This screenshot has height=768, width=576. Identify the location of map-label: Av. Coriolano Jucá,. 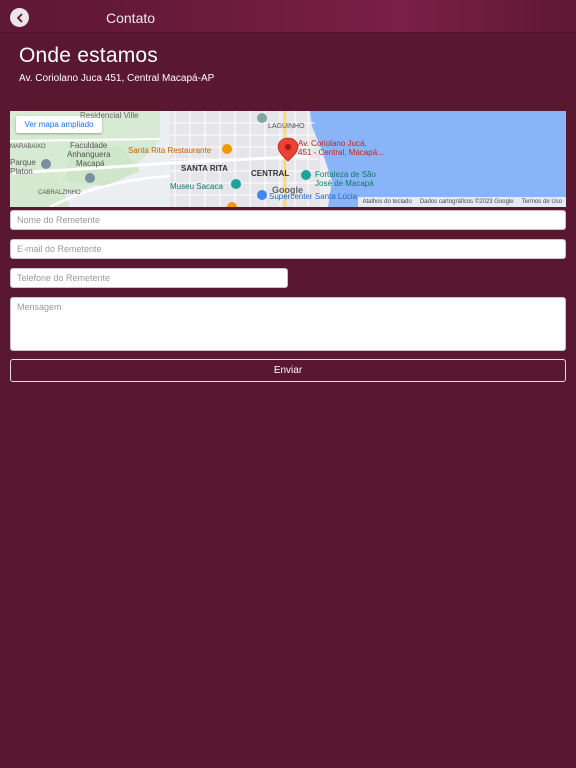
(332, 143).